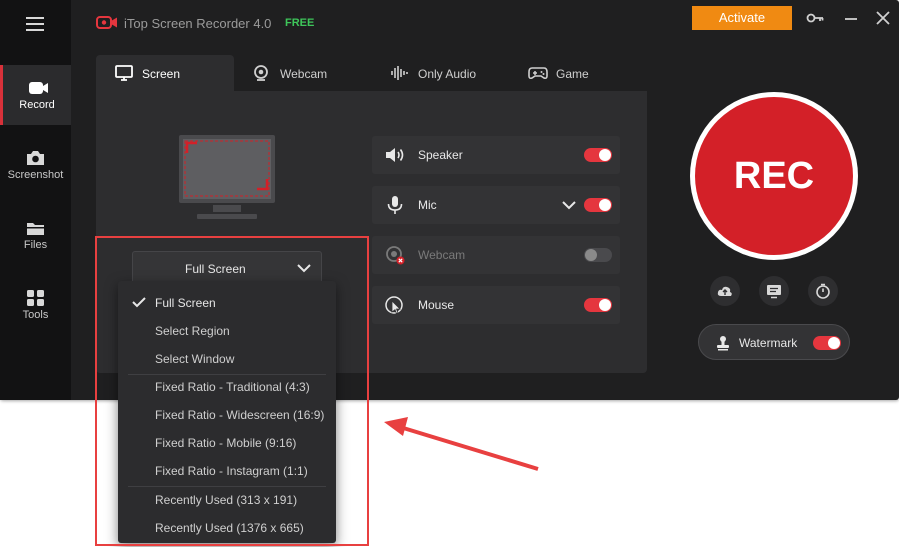 The height and width of the screenshot is (547, 899). What do you see at coordinates (572, 74) in the screenshot?
I see `tab-label: Game` at bounding box center [572, 74].